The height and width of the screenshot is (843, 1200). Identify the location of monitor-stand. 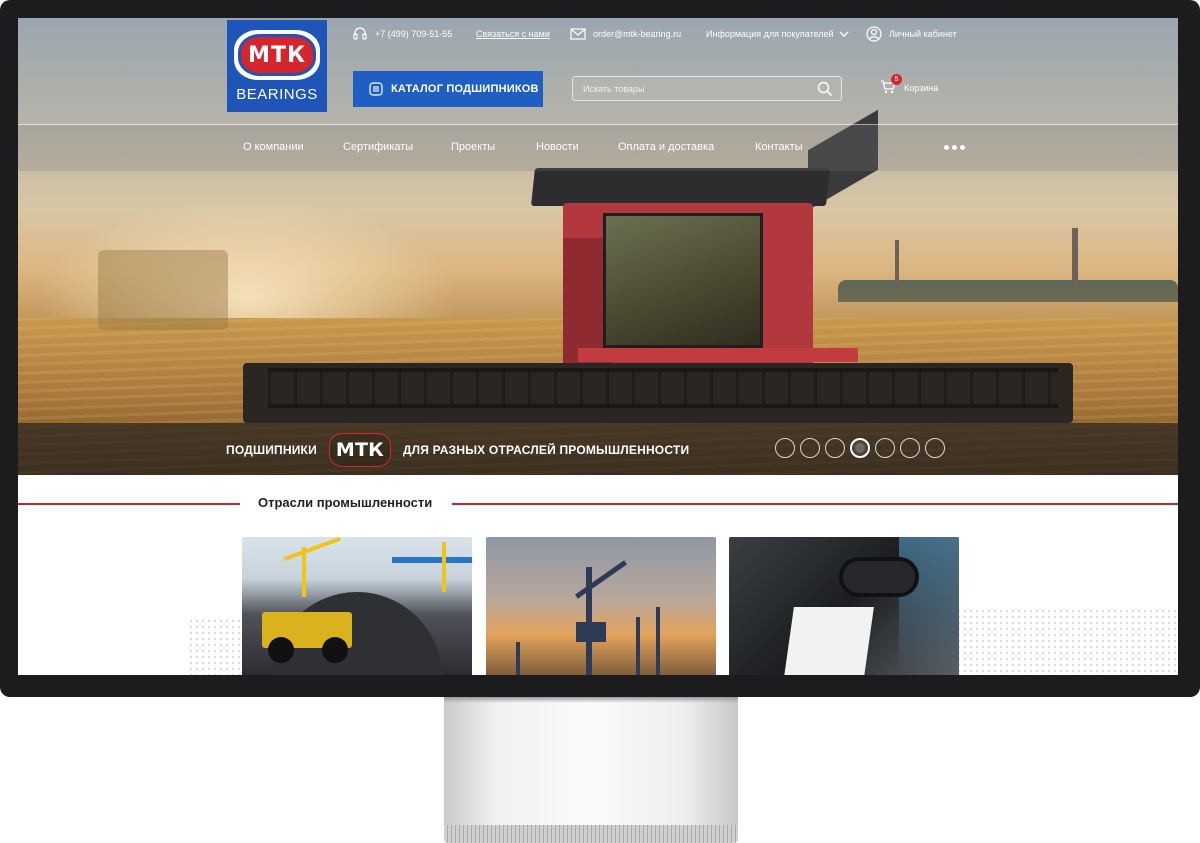
(591, 762).